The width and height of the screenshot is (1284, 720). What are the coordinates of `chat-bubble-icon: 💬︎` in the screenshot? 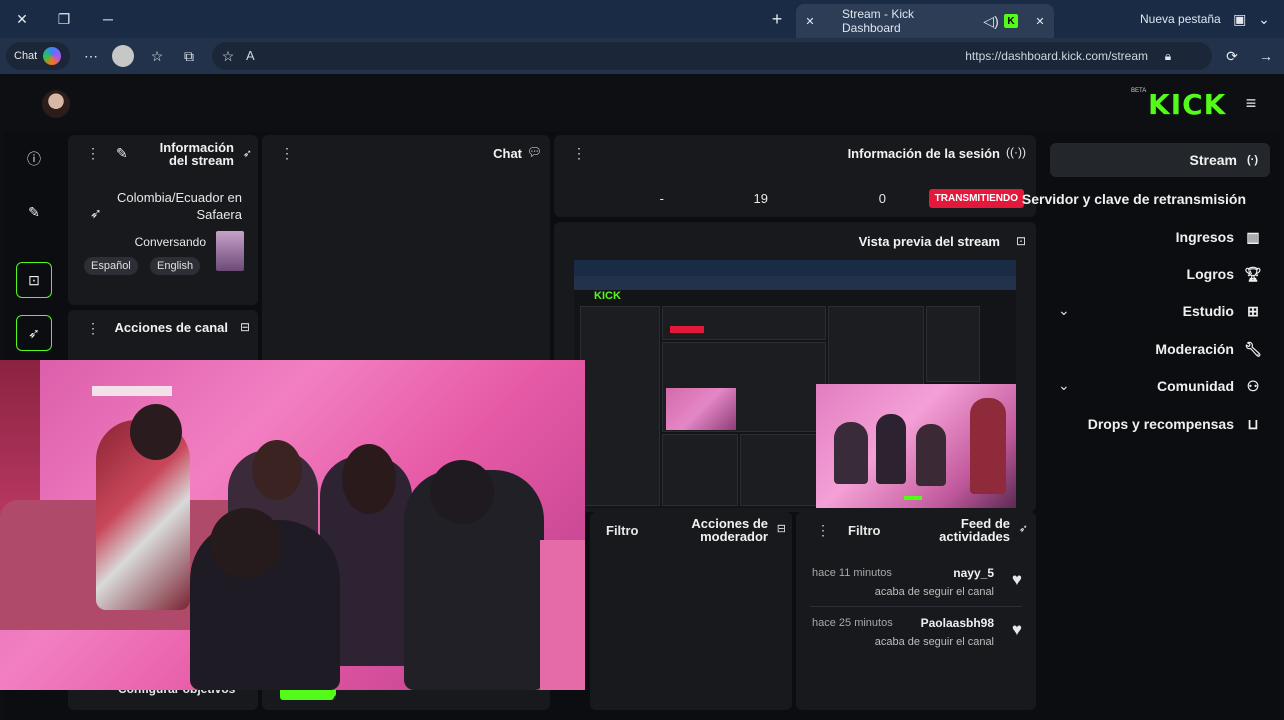 It's located at (534, 152).